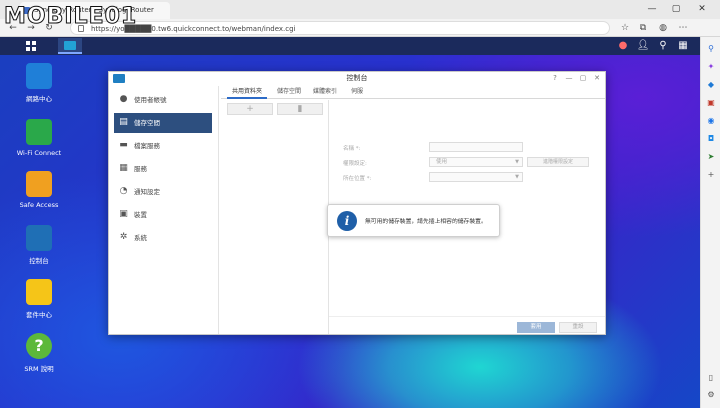 This screenshot has height=408, width=720. I want to click on tab-media-index: 媒體索引, so click(325, 92).